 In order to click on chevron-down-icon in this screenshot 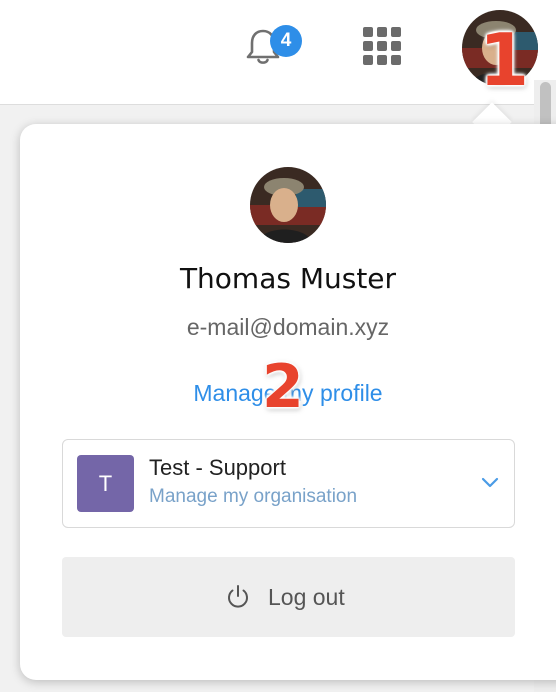, I will do `click(490, 482)`.